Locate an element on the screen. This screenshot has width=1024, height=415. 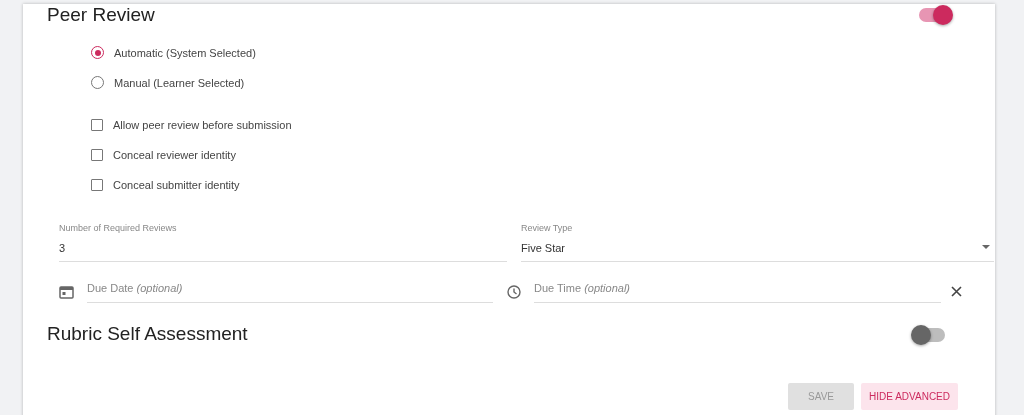
field-label: Number of Required Reviews is located at coordinates (118, 228).